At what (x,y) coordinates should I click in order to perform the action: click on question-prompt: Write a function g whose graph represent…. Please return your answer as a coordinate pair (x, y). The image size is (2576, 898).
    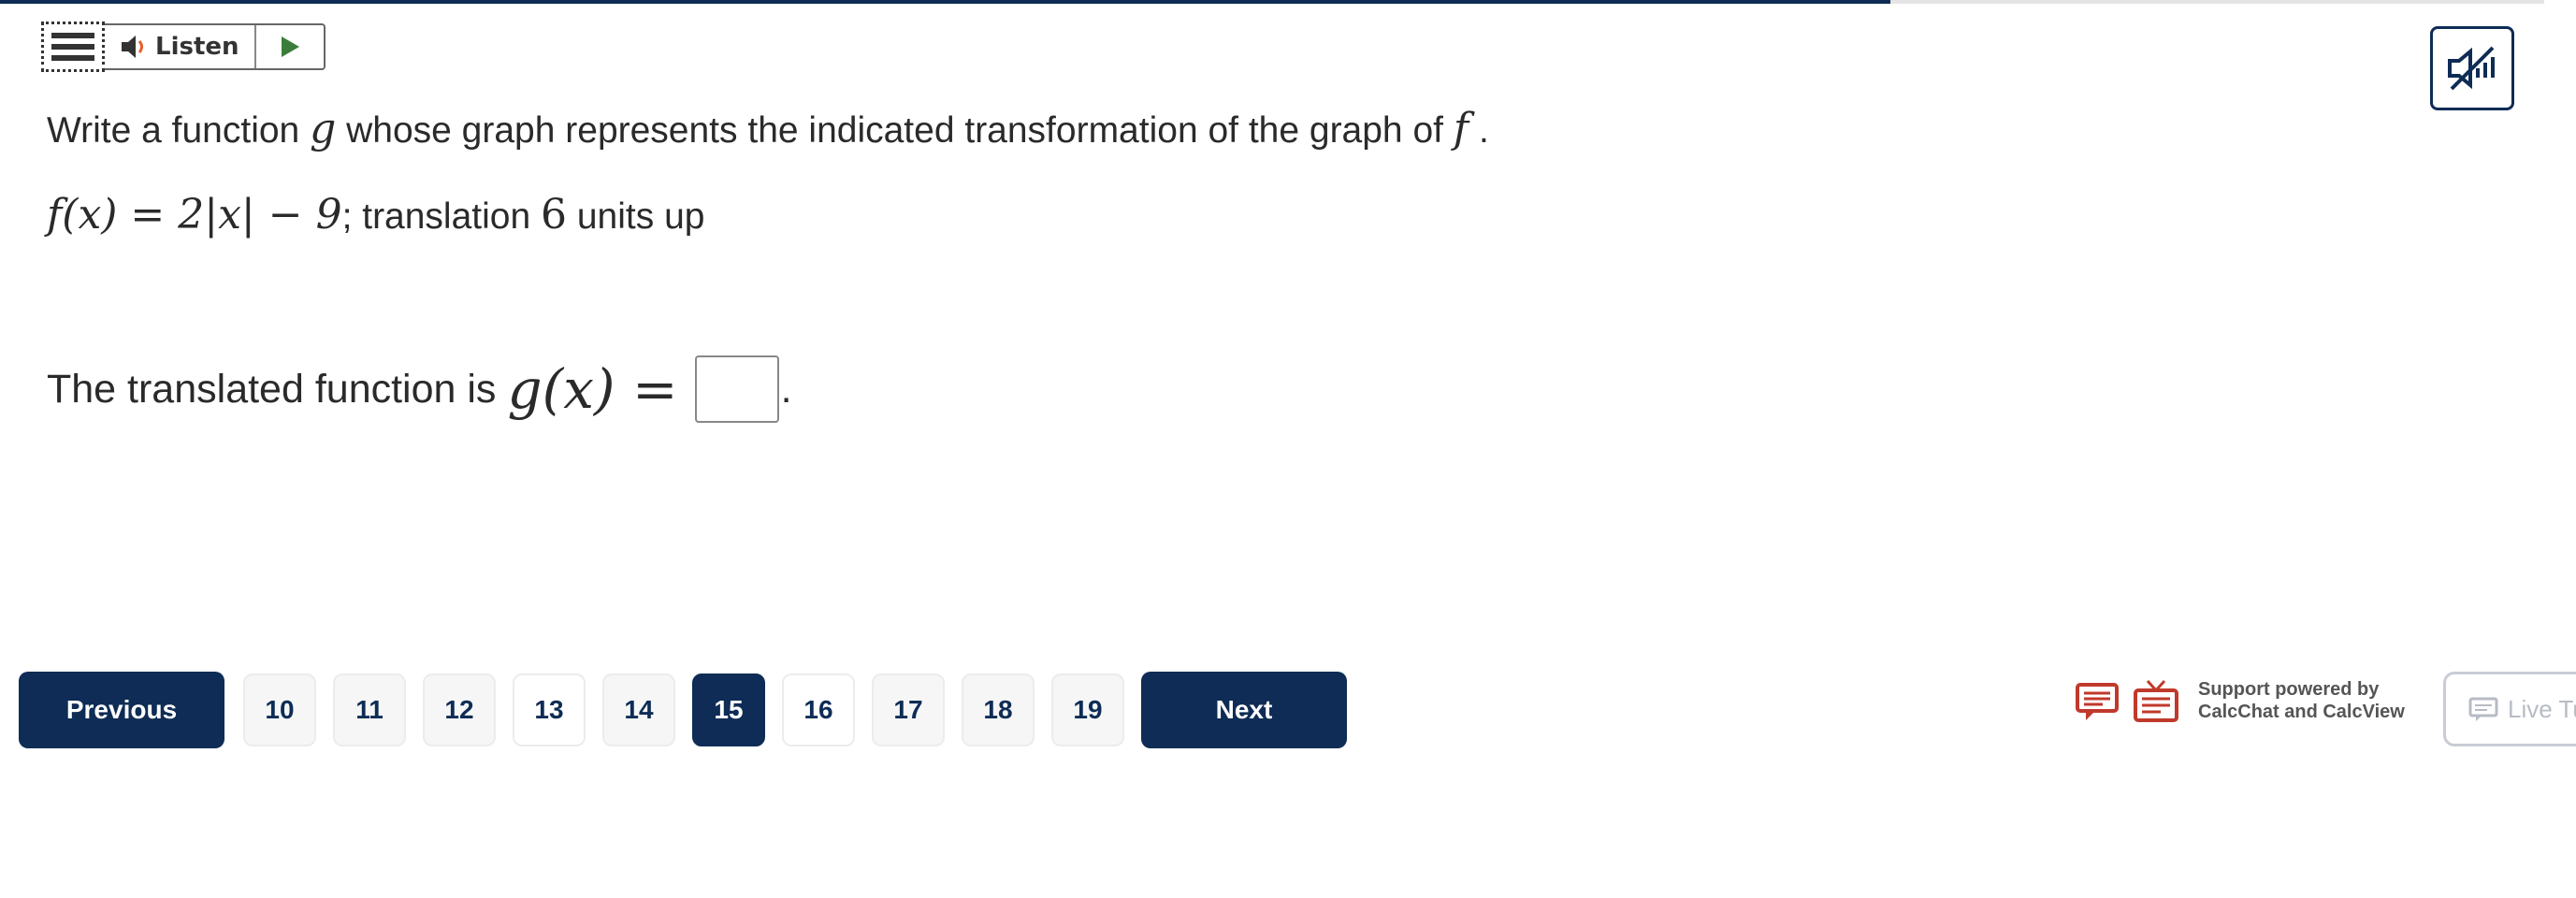
    Looking at the image, I should click on (768, 128).